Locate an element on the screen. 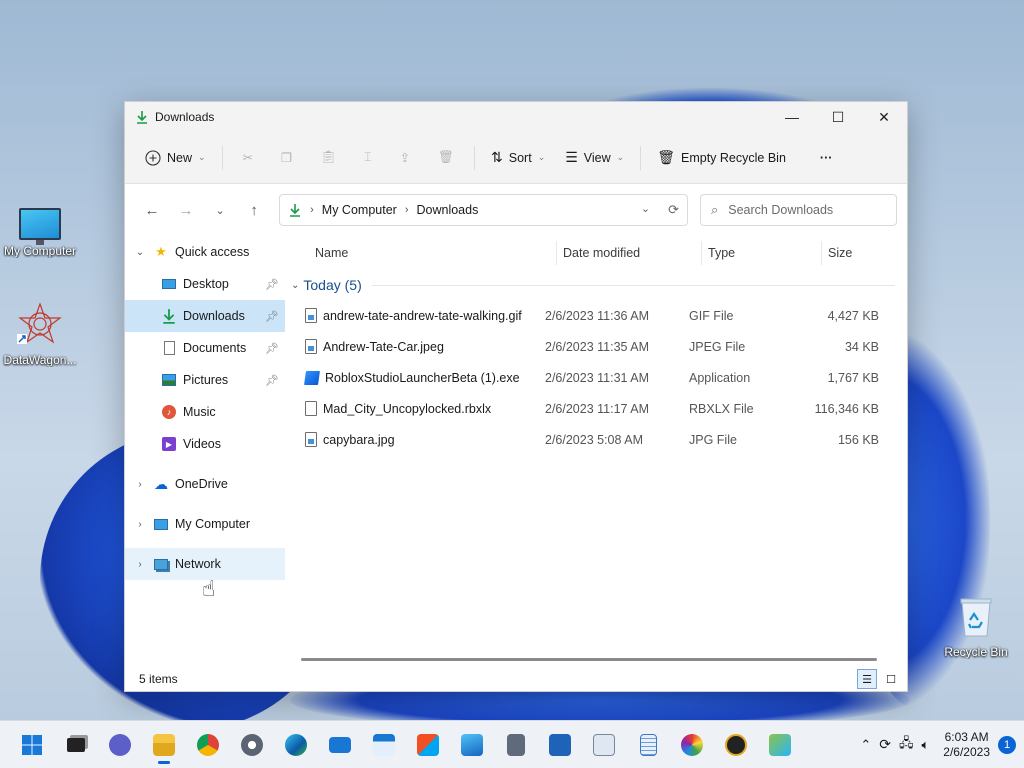  group-header-today: ⌄ Today (5) is located at coordinates (597, 285).